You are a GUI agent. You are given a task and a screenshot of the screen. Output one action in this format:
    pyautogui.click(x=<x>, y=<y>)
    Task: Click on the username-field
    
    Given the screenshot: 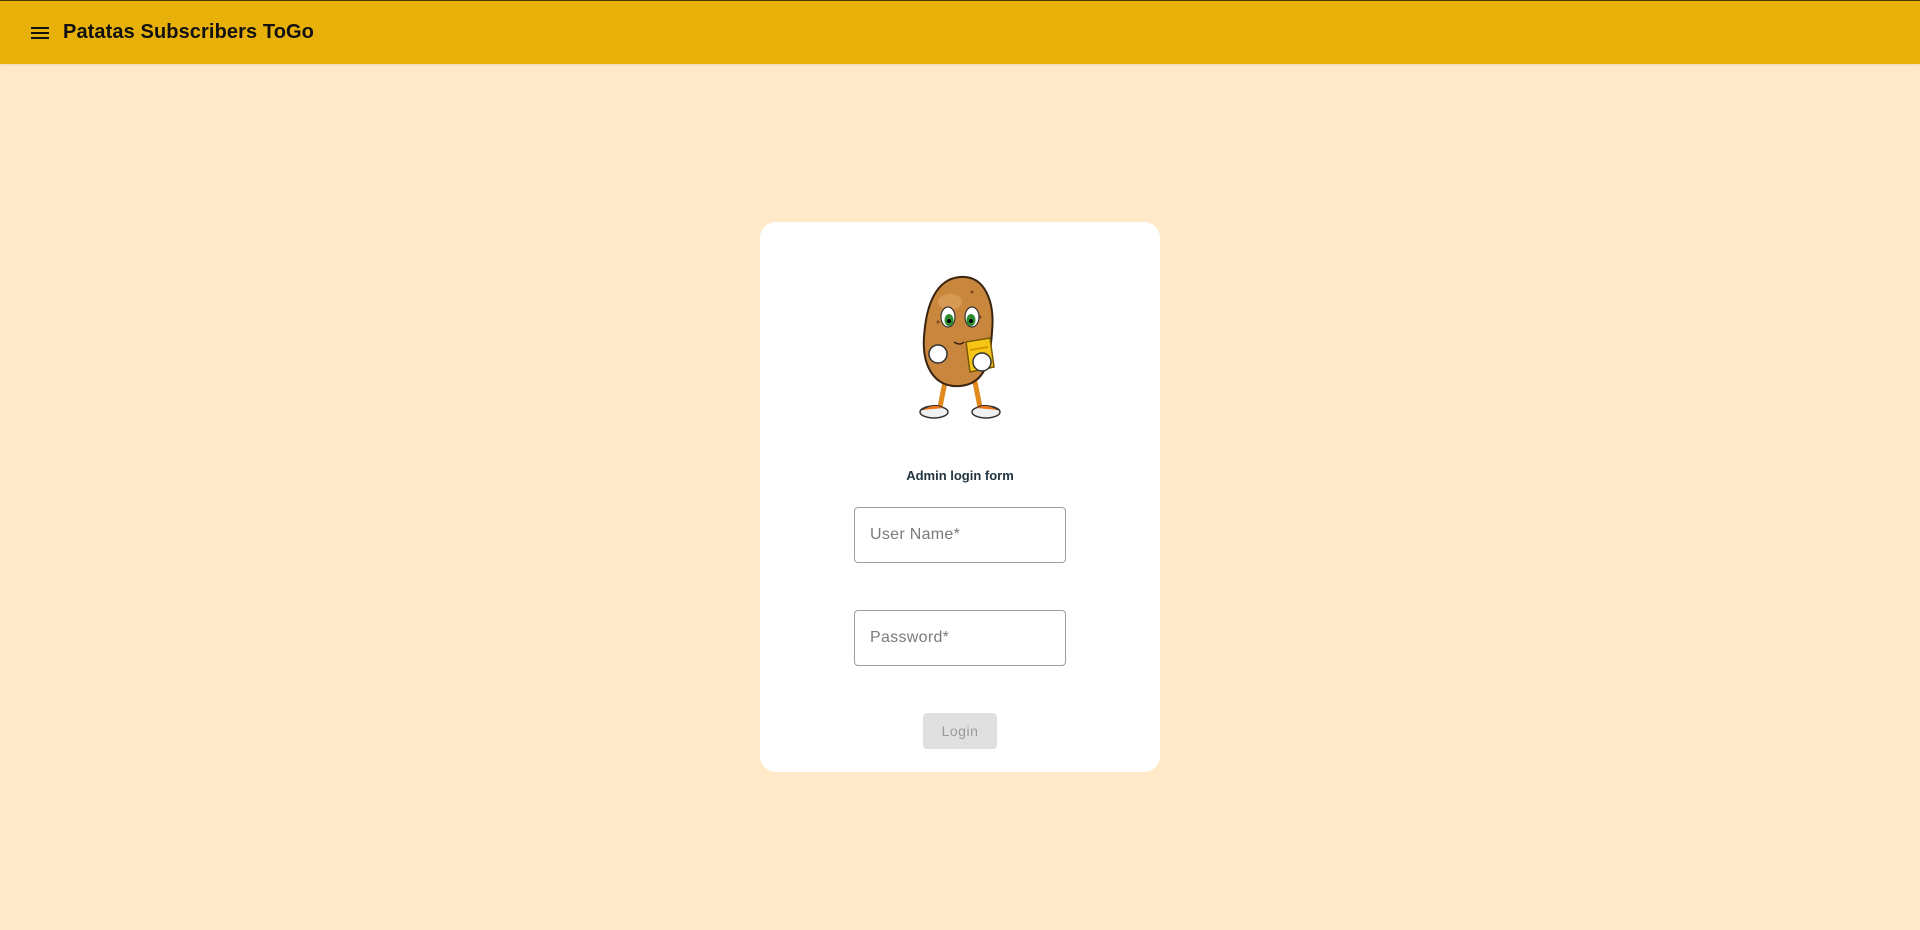 What is the action you would take?
    pyautogui.click(x=960, y=535)
    